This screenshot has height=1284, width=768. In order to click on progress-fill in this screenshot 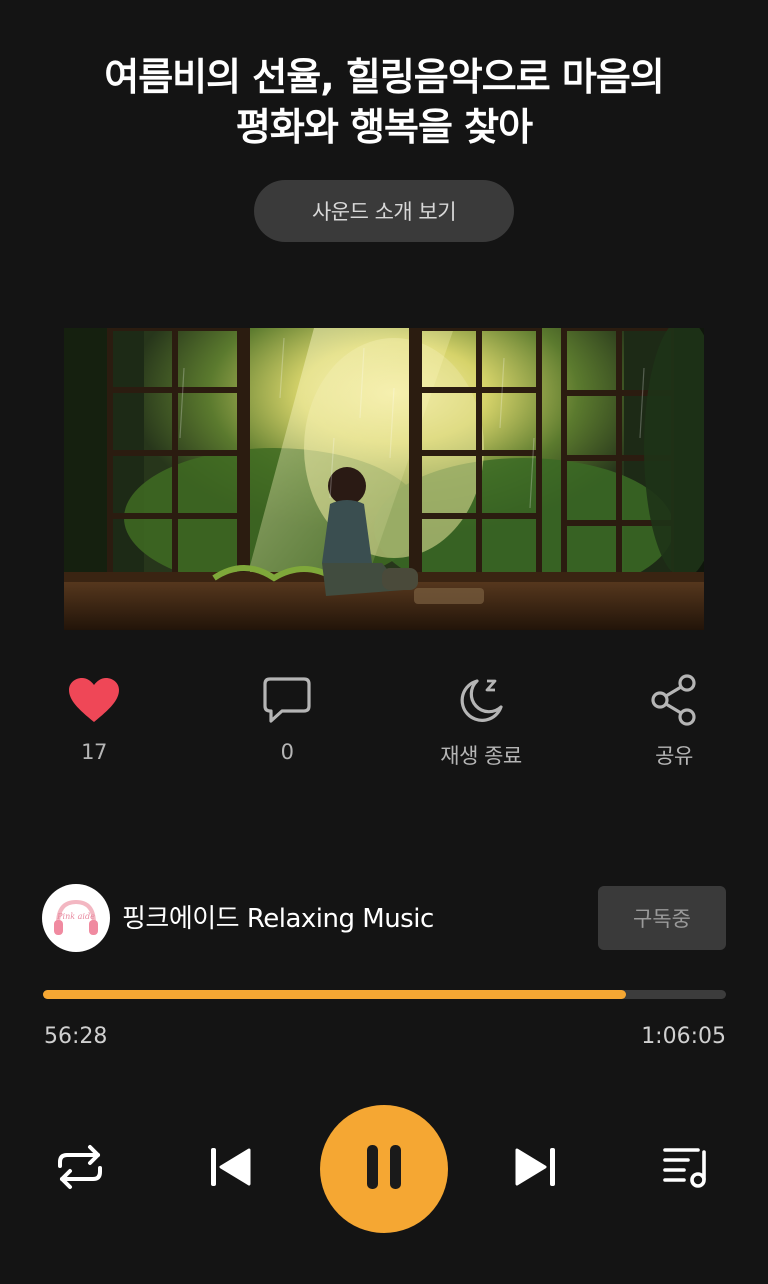, I will do `click(335, 994)`.